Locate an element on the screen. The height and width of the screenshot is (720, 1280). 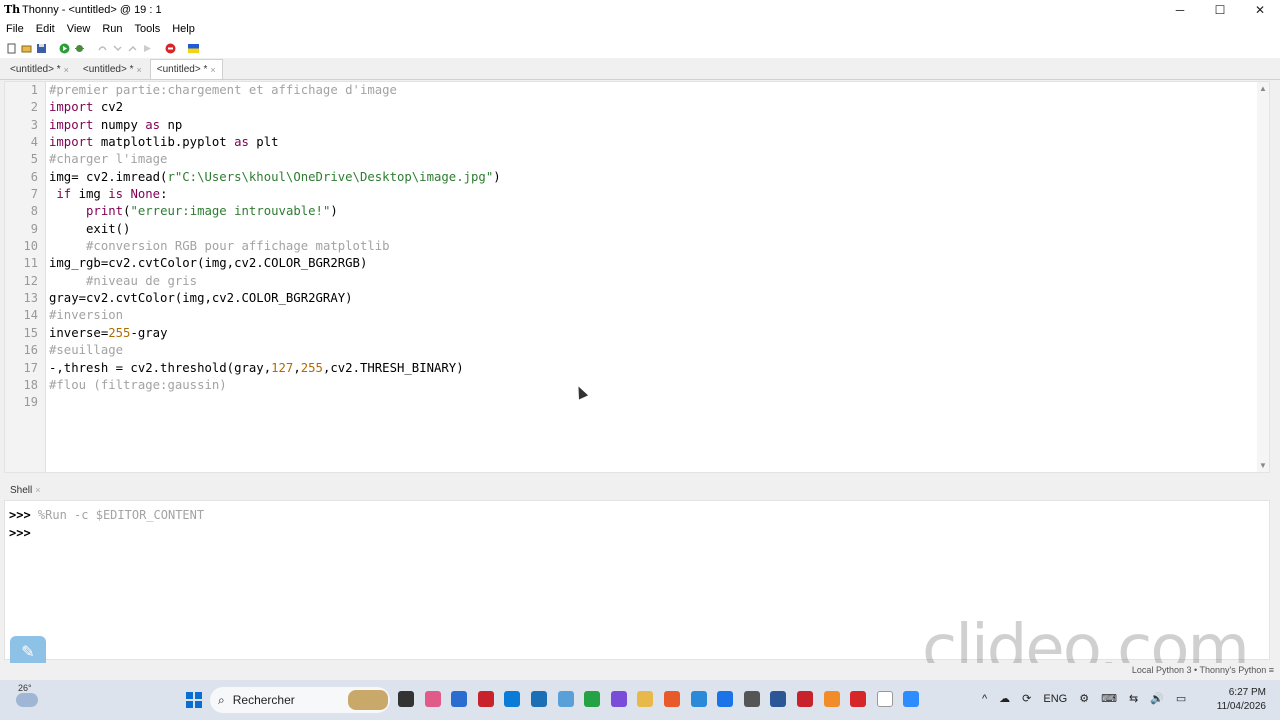
thonny-app-icon: Th is located at coordinates (12, 9).